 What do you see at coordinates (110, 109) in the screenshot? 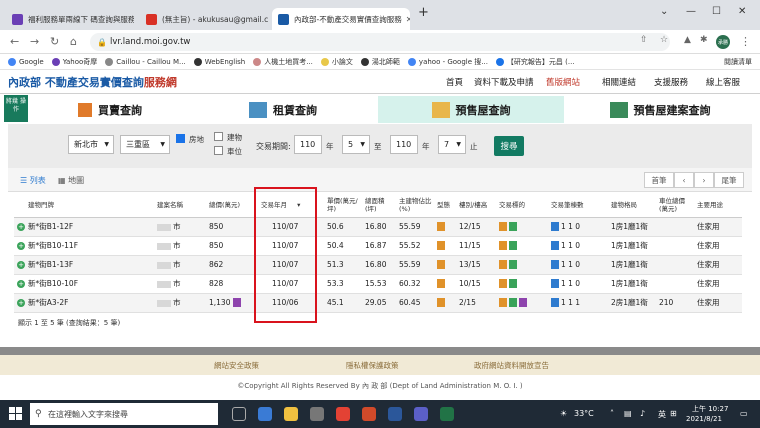
I see `tab-sales: 買賣查詢` at bounding box center [110, 109].